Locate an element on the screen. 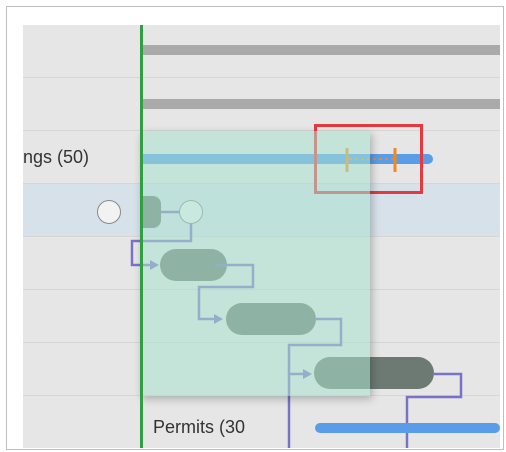 Image resolution: width=506 pixels, height=452 pixels. task-label: Permits (30 is located at coordinates (199, 427).